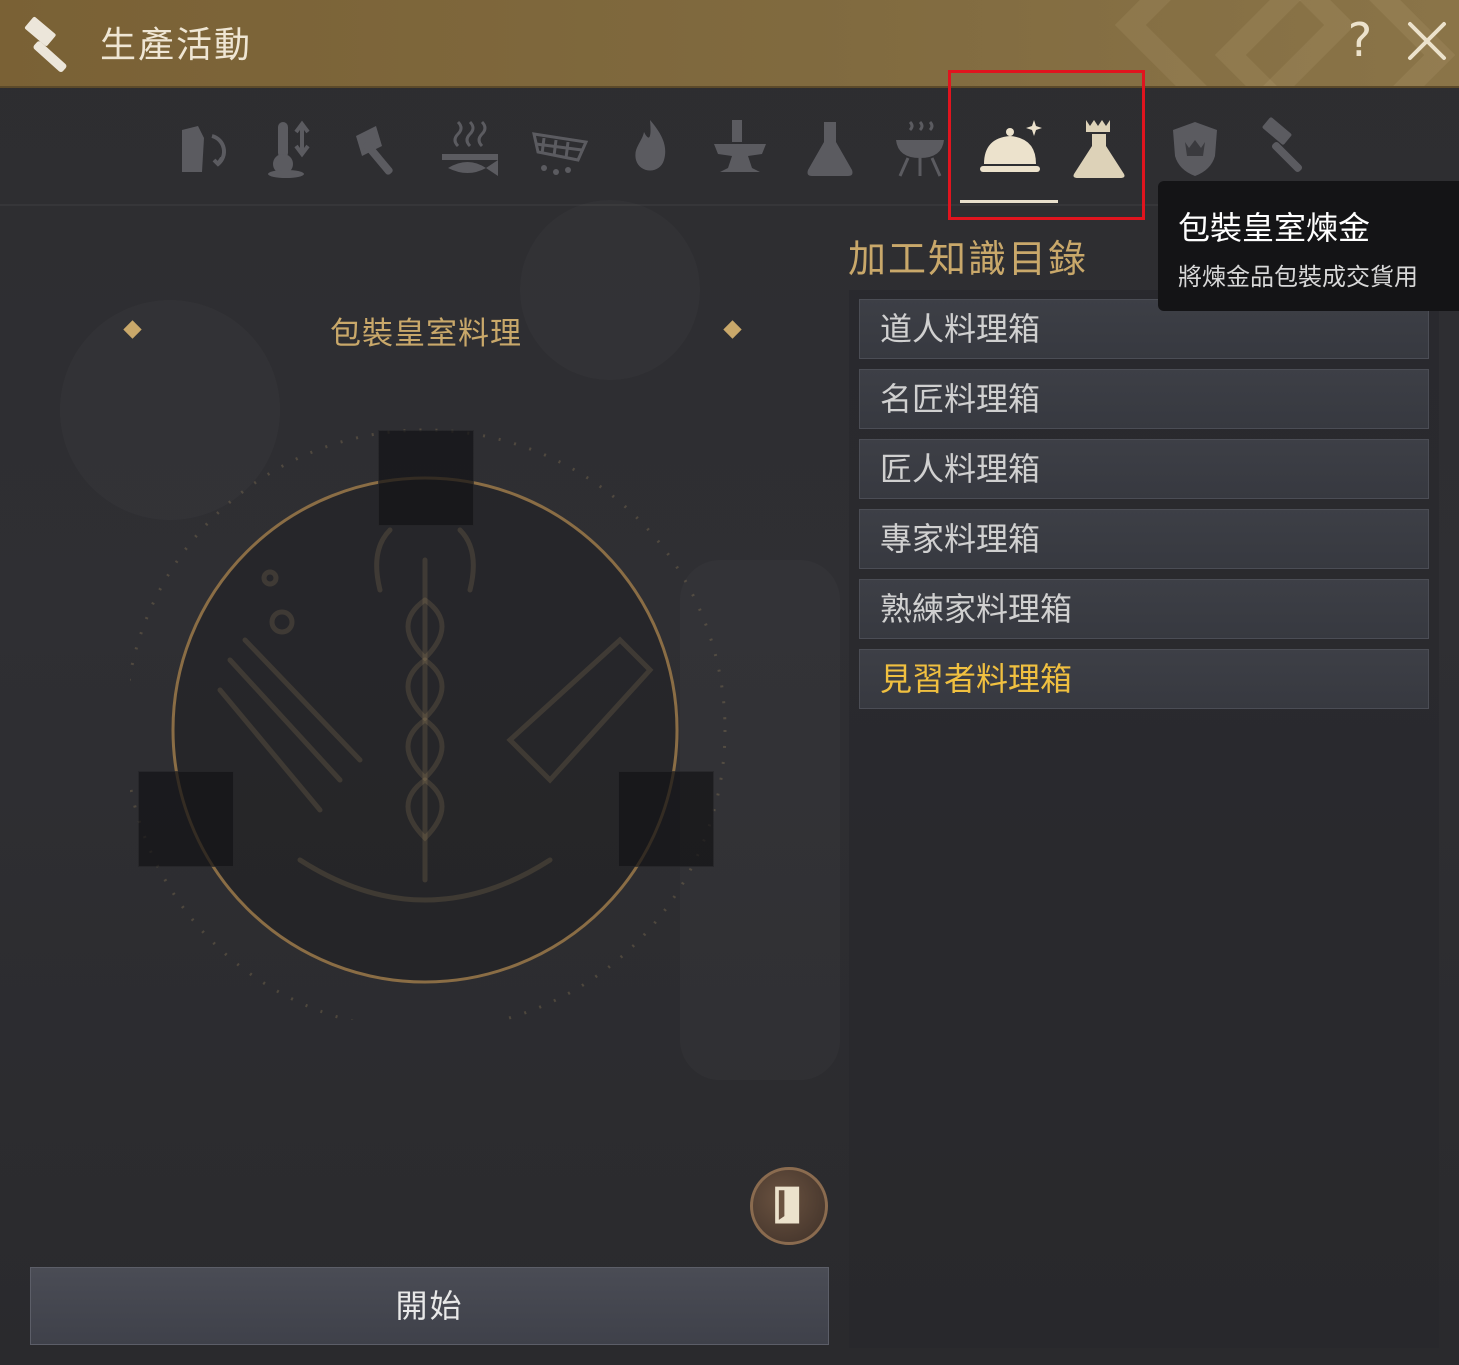  Describe the element at coordinates (968, 259) in the screenshot. I see `catalog-title: 加工知識目錄` at that location.